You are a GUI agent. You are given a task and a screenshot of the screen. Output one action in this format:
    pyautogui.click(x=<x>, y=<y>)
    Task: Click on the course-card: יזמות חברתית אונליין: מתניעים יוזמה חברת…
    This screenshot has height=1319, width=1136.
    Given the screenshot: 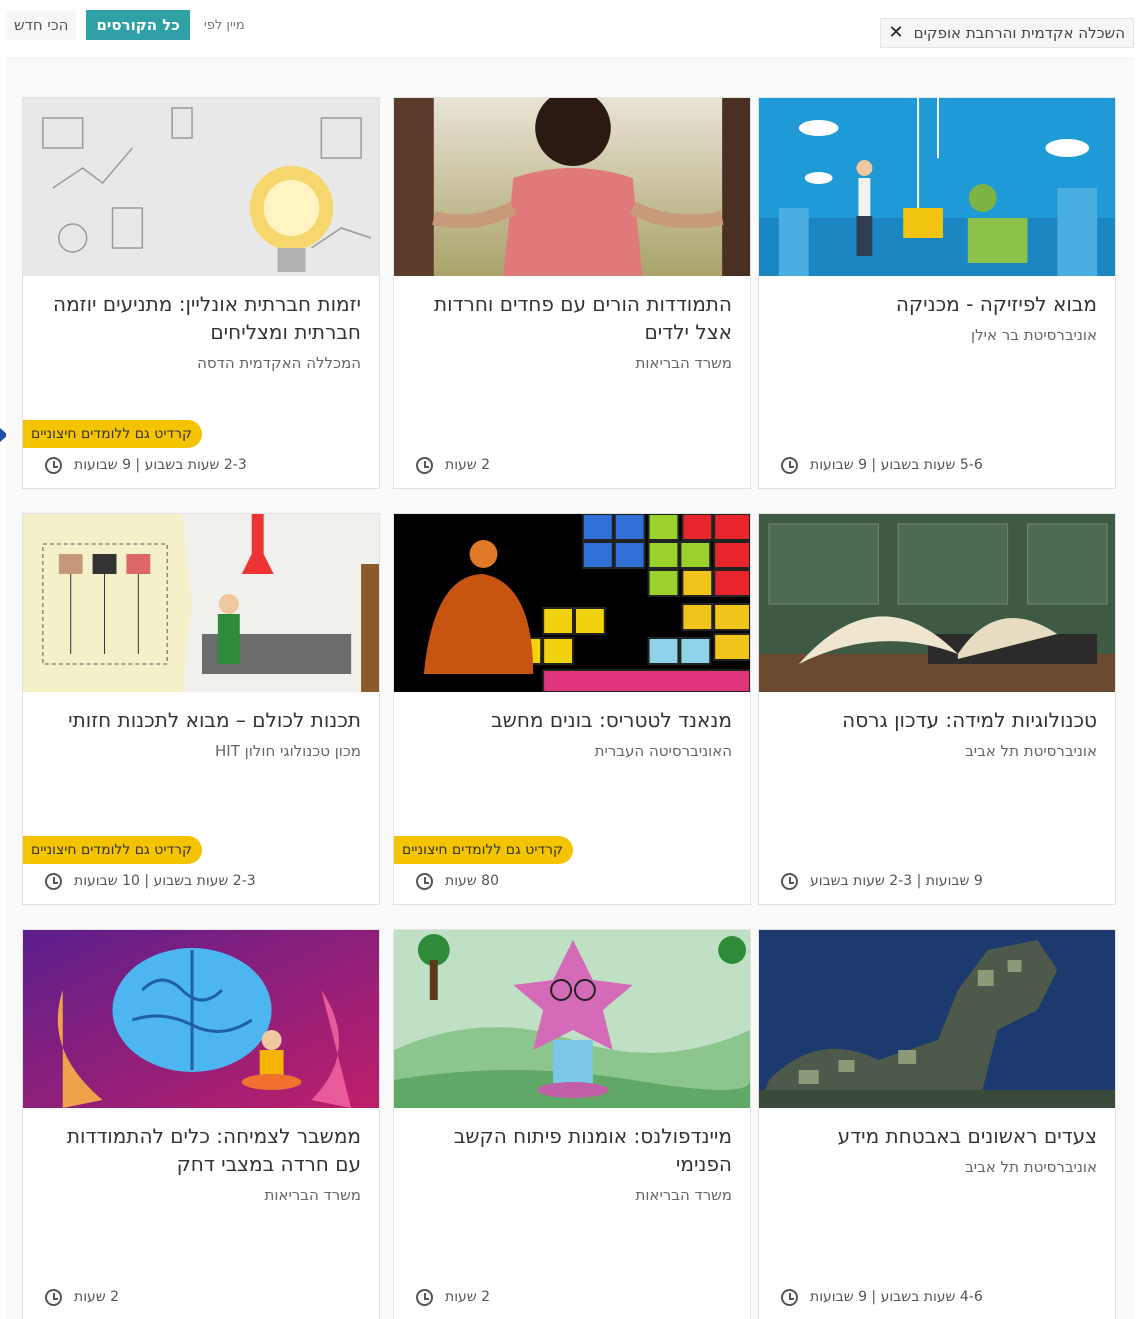 What is the action you would take?
    pyautogui.click(x=201, y=293)
    